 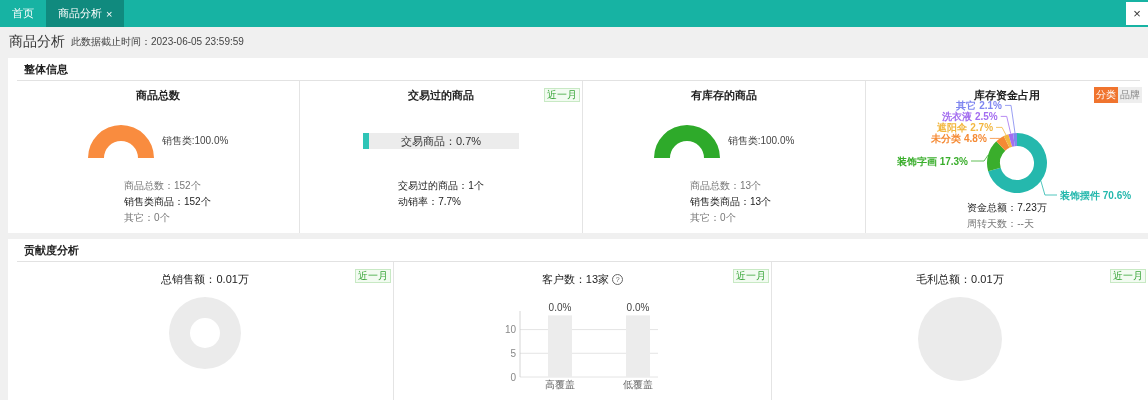 I want to click on stat-text: 周转天数：--天, so click(x=1000, y=224).